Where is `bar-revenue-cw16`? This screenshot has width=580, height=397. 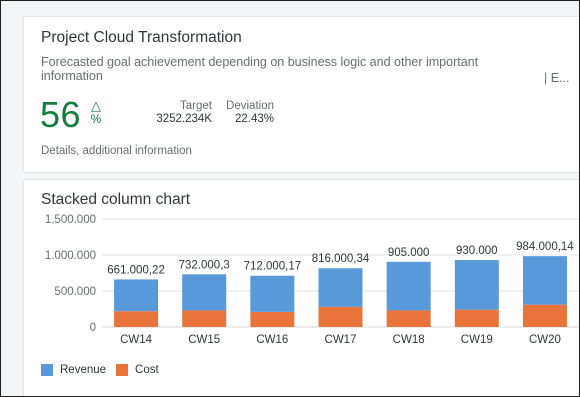
bar-revenue-cw16 is located at coordinates (272, 293).